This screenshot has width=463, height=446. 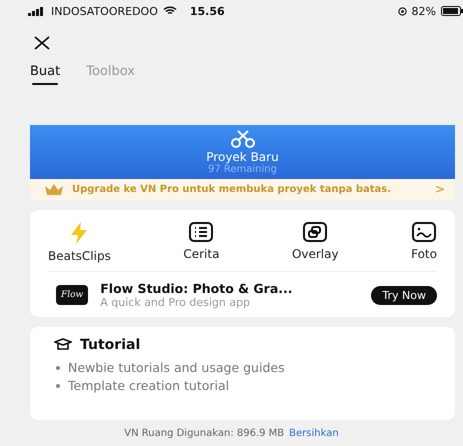 What do you see at coordinates (169, 11) in the screenshot?
I see `wifi-icon` at bounding box center [169, 11].